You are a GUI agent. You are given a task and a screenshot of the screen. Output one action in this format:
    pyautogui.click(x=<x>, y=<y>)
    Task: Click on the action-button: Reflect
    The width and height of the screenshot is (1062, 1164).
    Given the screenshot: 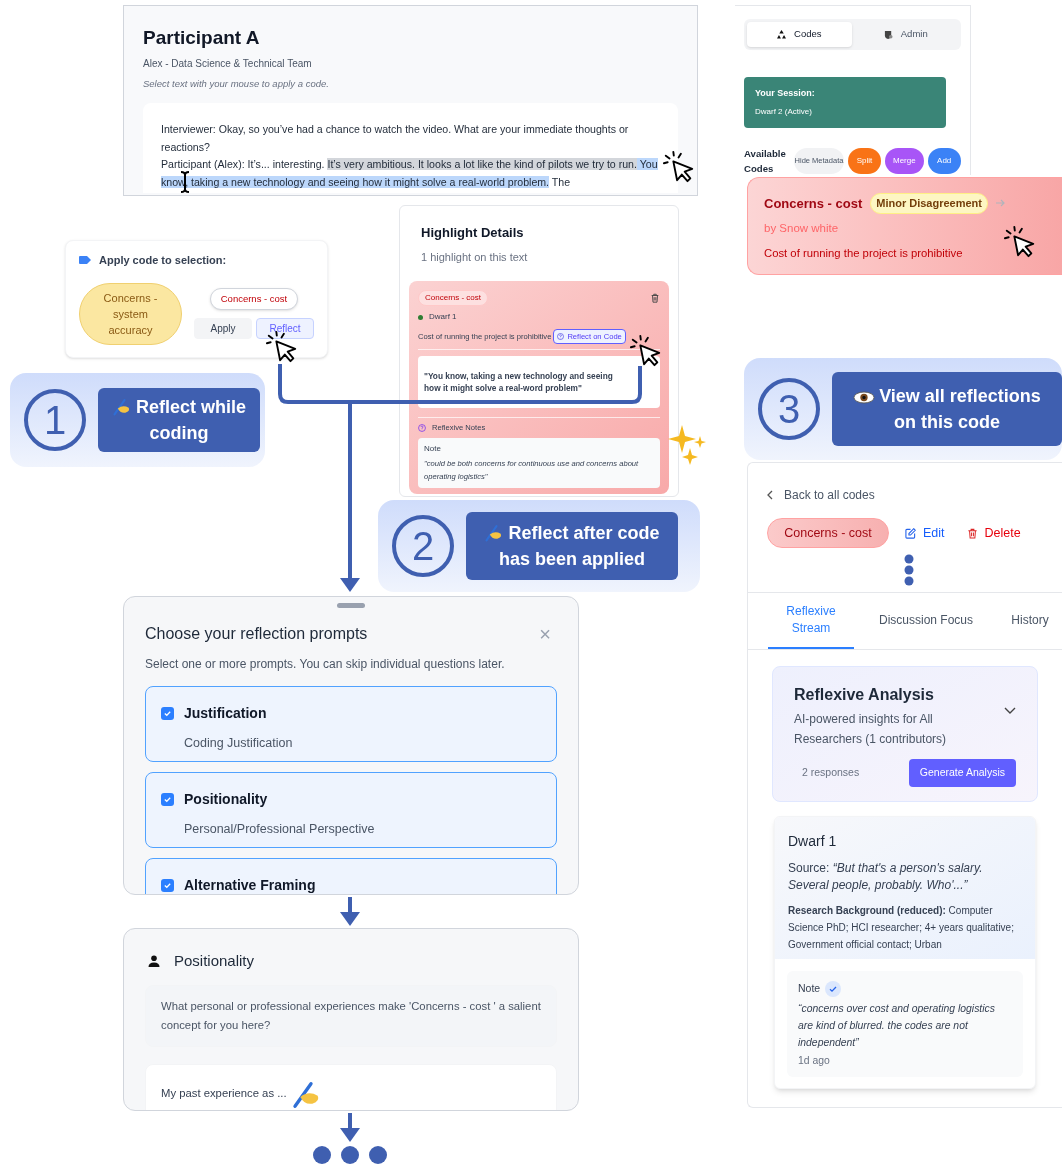 What is the action you would take?
    pyautogui.click(x=285, y=329)
    